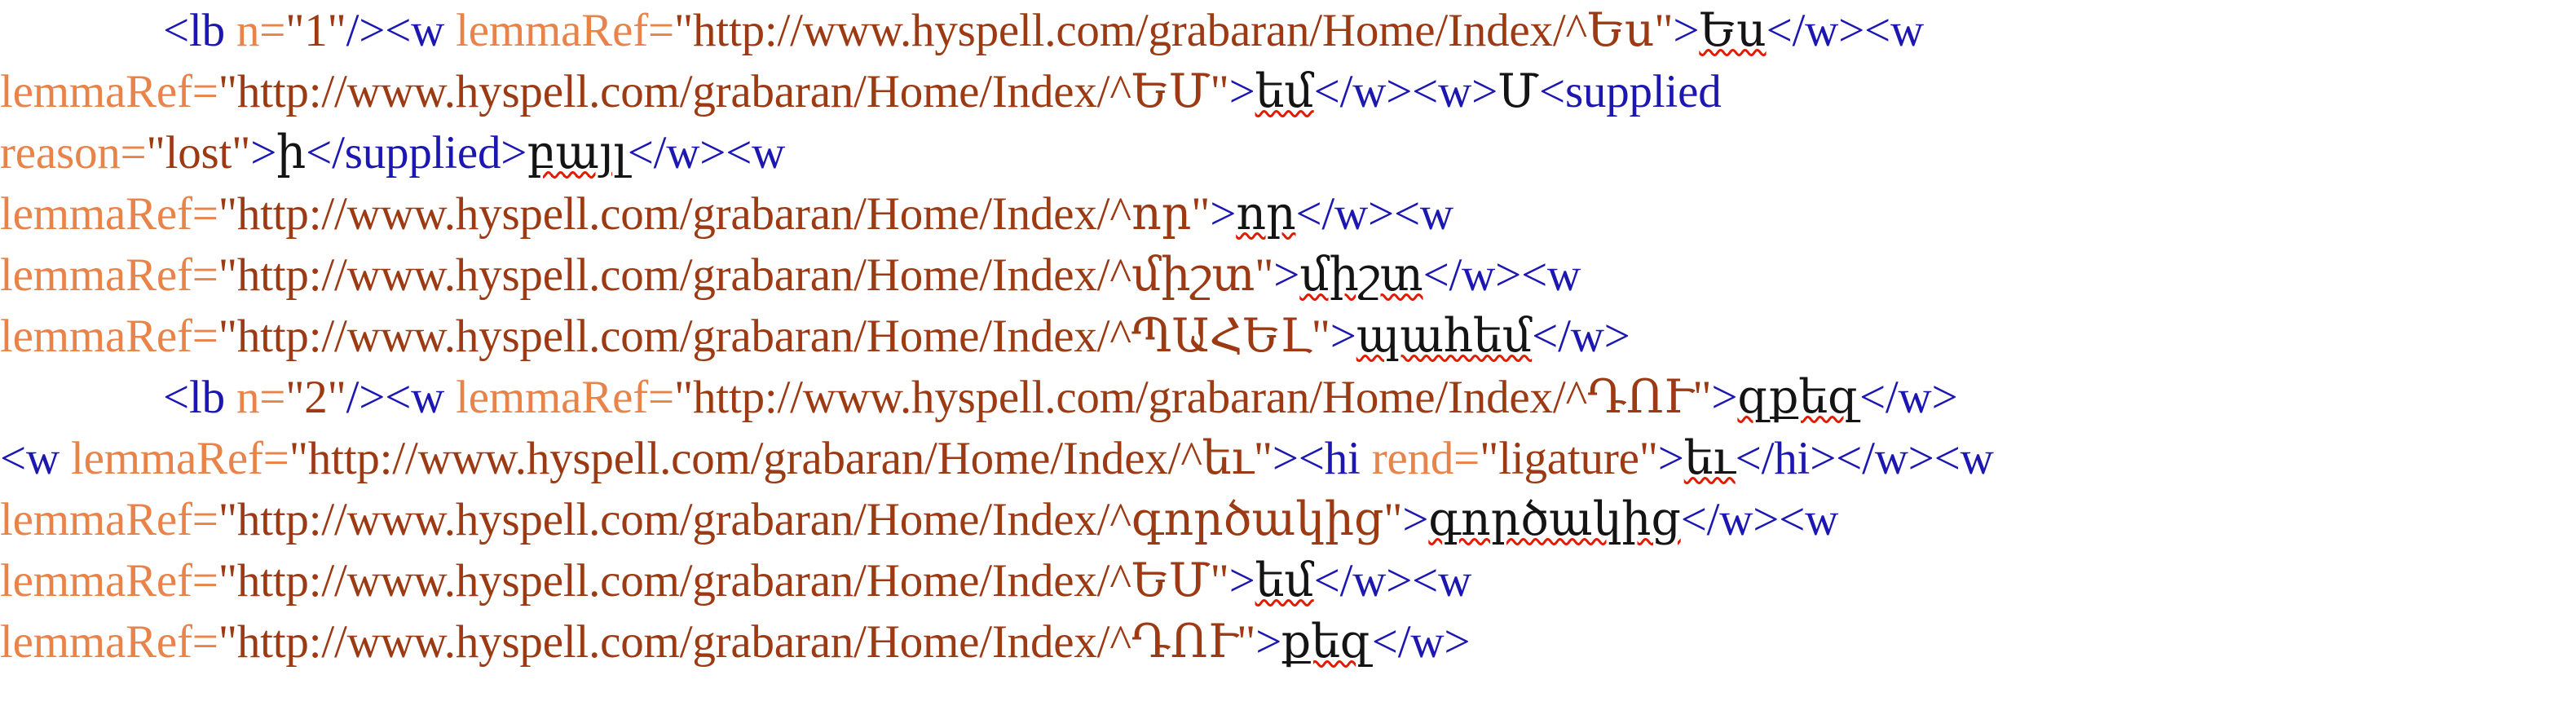  I want to click on syntax-token-tag: <supplied, so click(1630, 92).